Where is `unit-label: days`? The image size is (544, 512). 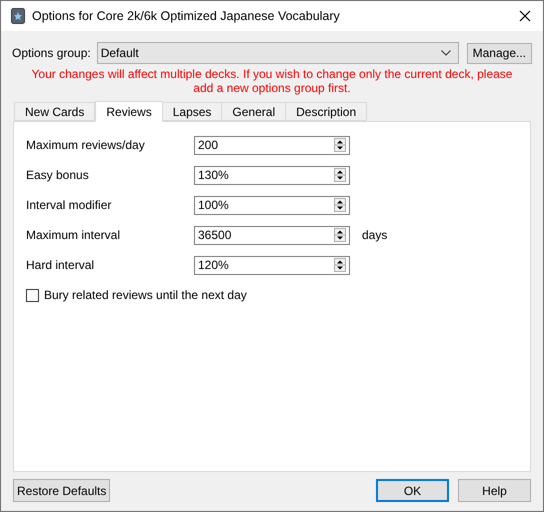
unit-label: days is located at coordinates (375, 235).